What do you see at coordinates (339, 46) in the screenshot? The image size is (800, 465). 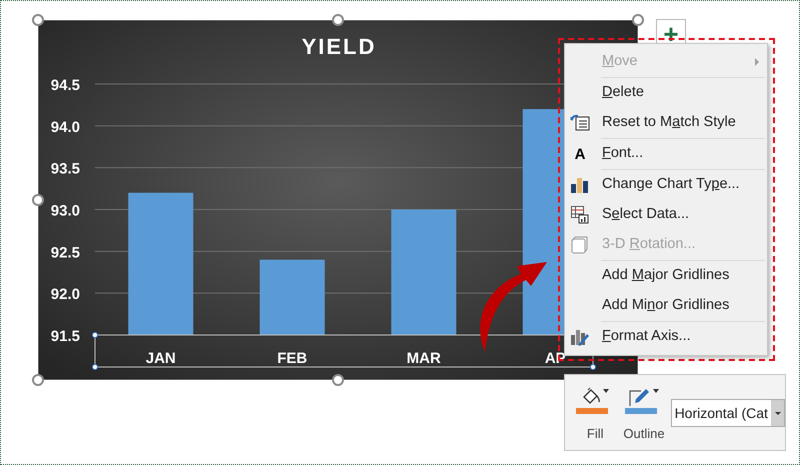 I see `chart-title: YIELD` at bounding box center [339, 46].